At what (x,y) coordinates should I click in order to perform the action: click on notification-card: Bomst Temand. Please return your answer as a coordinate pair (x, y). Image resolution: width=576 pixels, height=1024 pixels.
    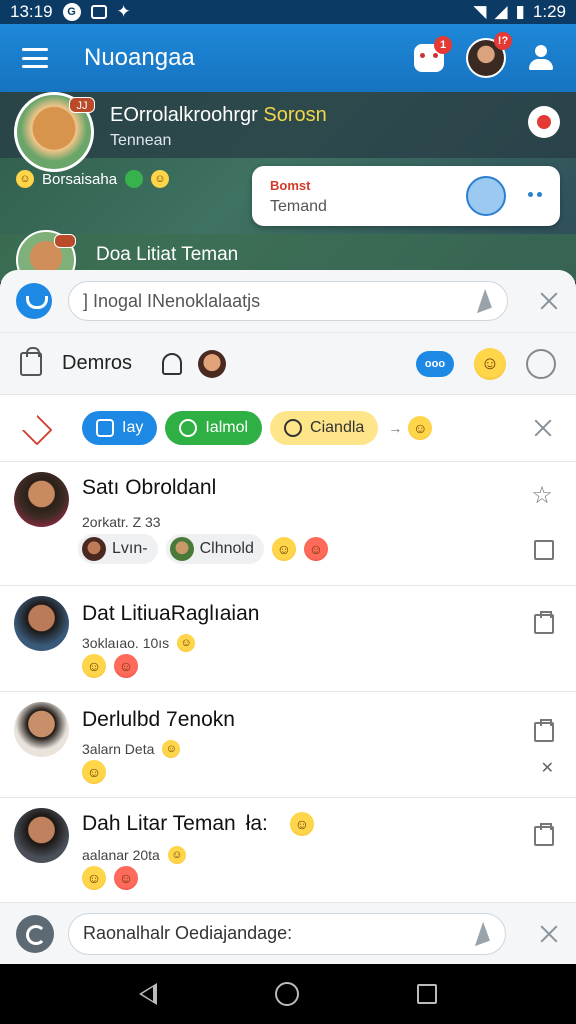
    Looking at the image, I should click on (406, 196).